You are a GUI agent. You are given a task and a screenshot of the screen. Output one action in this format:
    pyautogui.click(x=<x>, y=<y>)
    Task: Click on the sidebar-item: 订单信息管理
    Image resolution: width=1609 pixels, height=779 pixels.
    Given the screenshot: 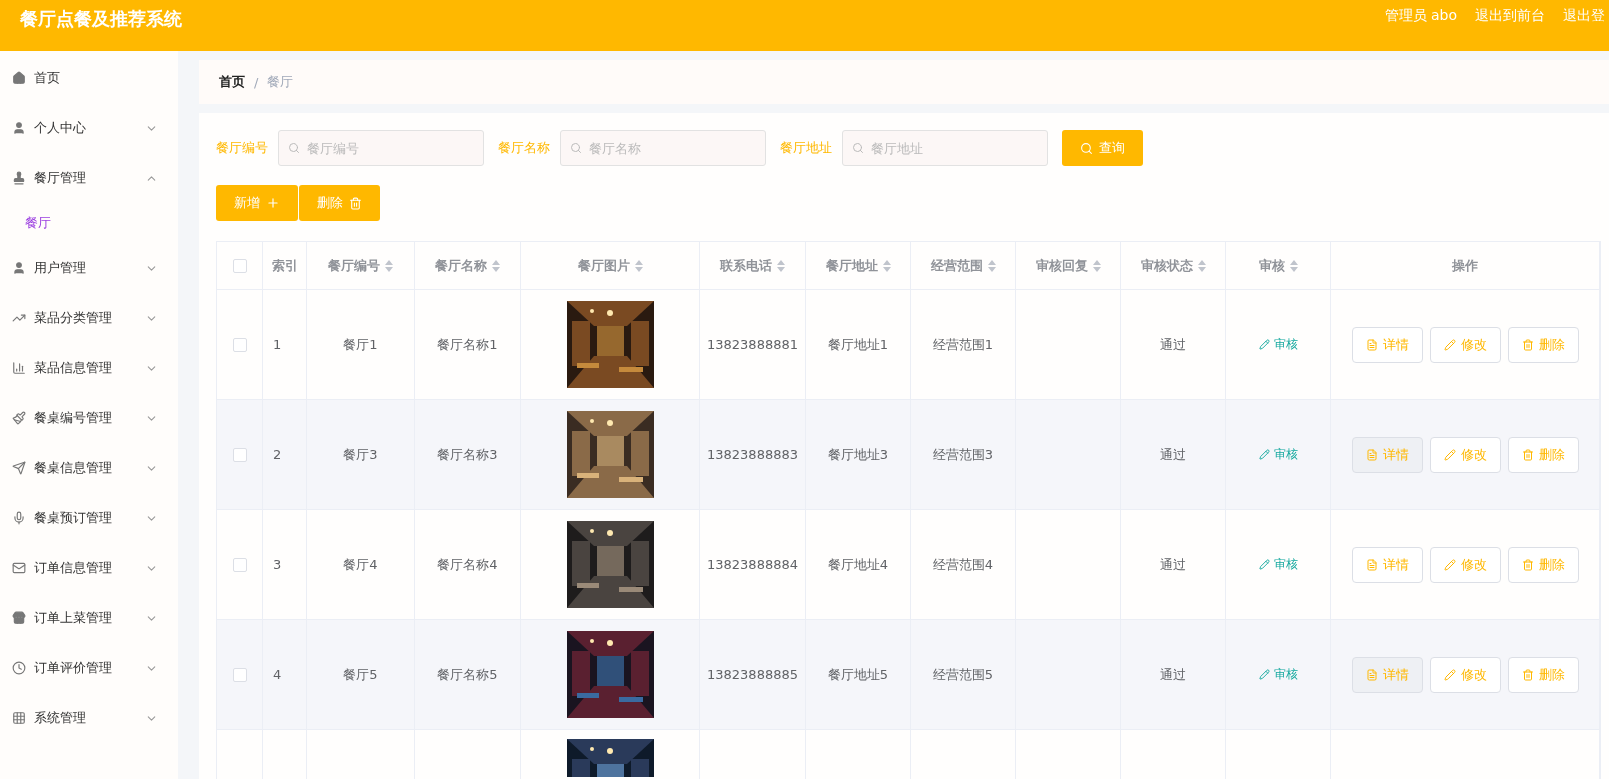 What is the action you would take?
    pyautogui.click(x=89, y=568)
    